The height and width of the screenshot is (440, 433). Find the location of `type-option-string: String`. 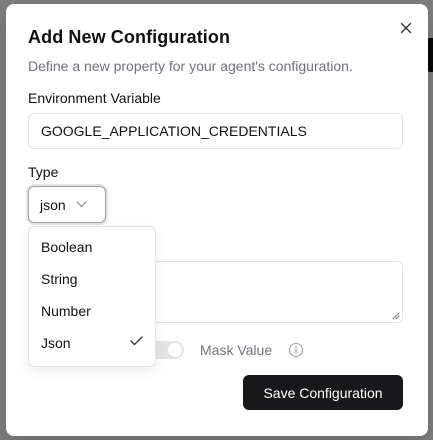

type-option-string: String is located at coordinates (92, 279).